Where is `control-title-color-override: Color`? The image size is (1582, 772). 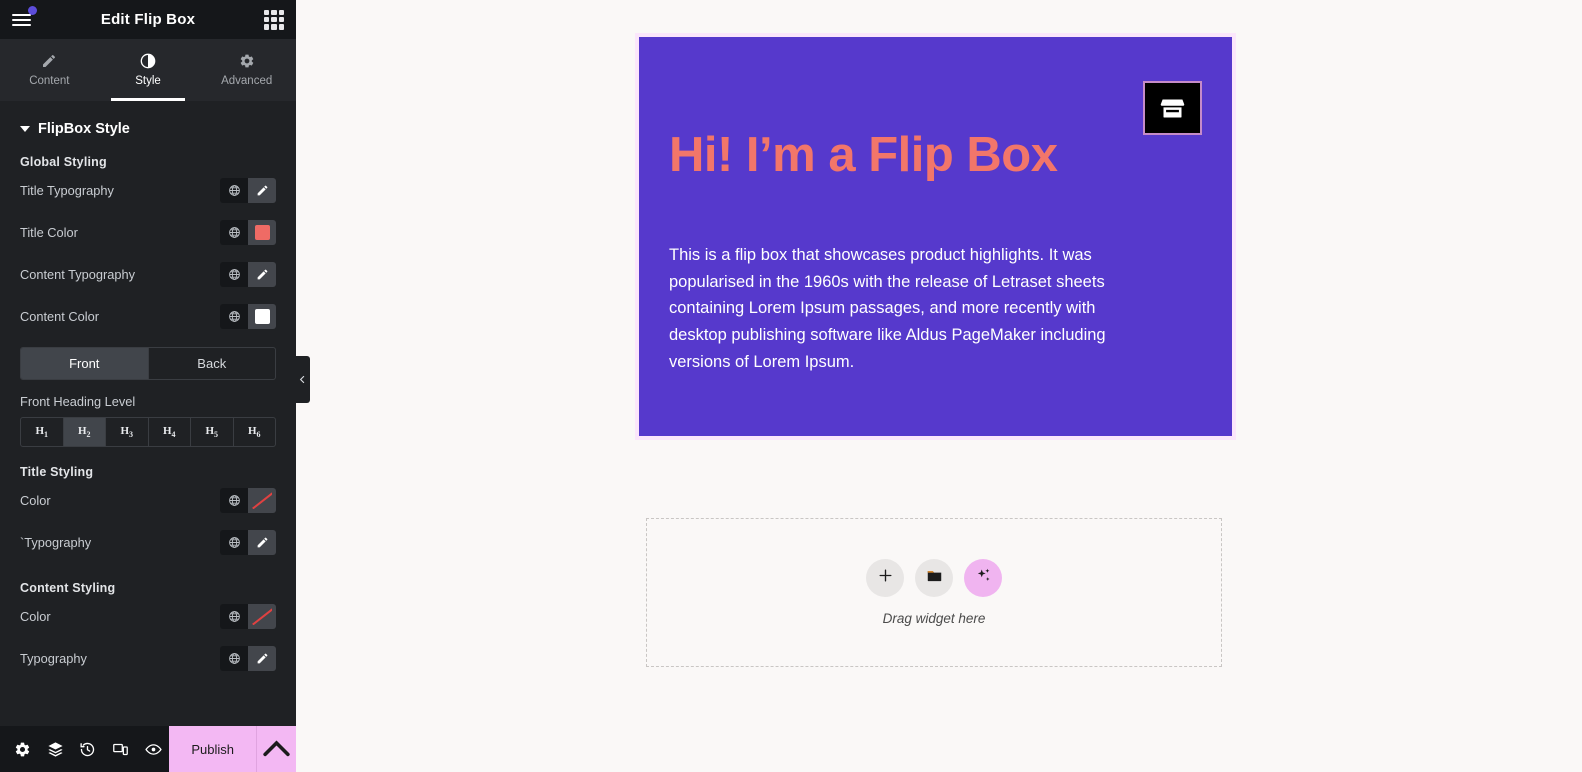 control-title-color-override: Color is located at coordinates (148, 500).